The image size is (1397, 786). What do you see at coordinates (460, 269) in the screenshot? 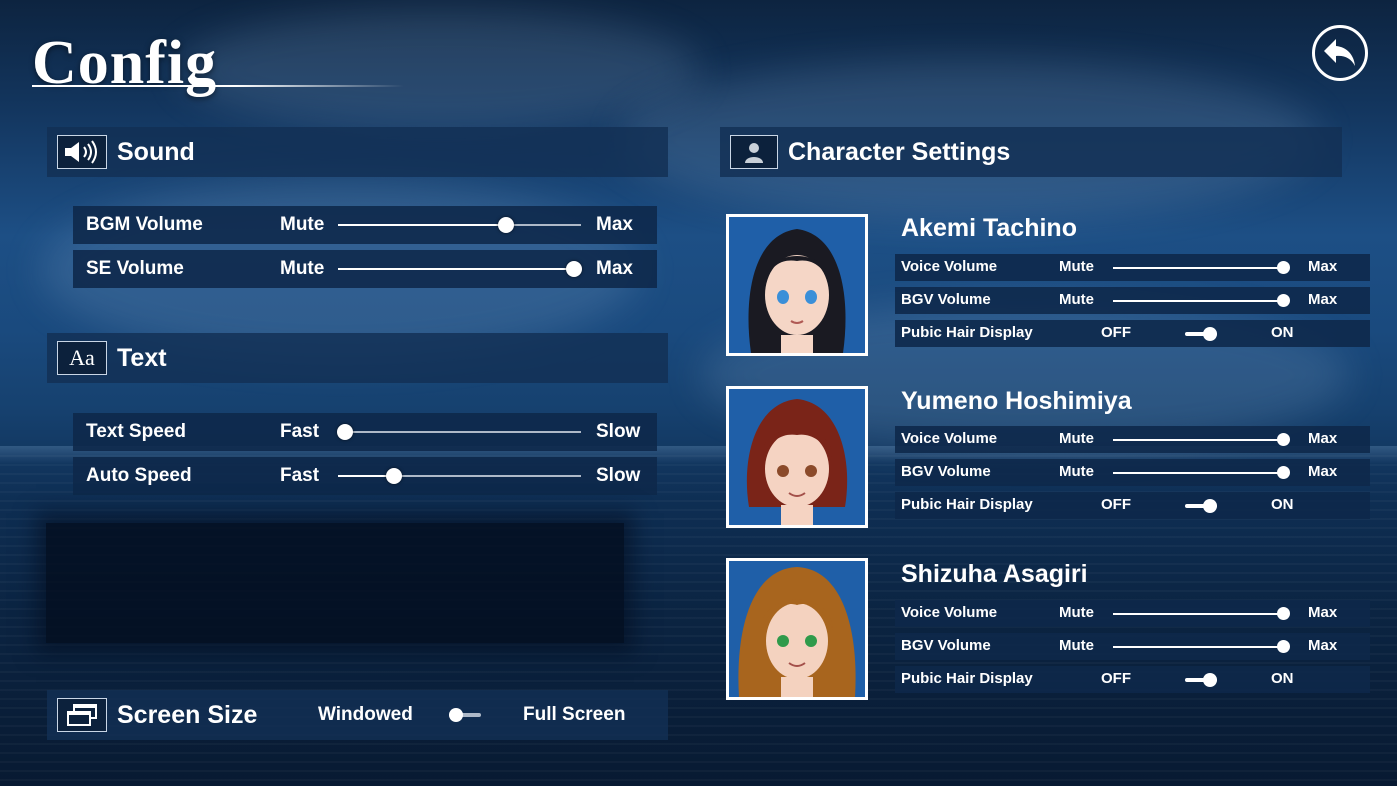
I see `se-volume-slider` at bounding box center [460, 269].